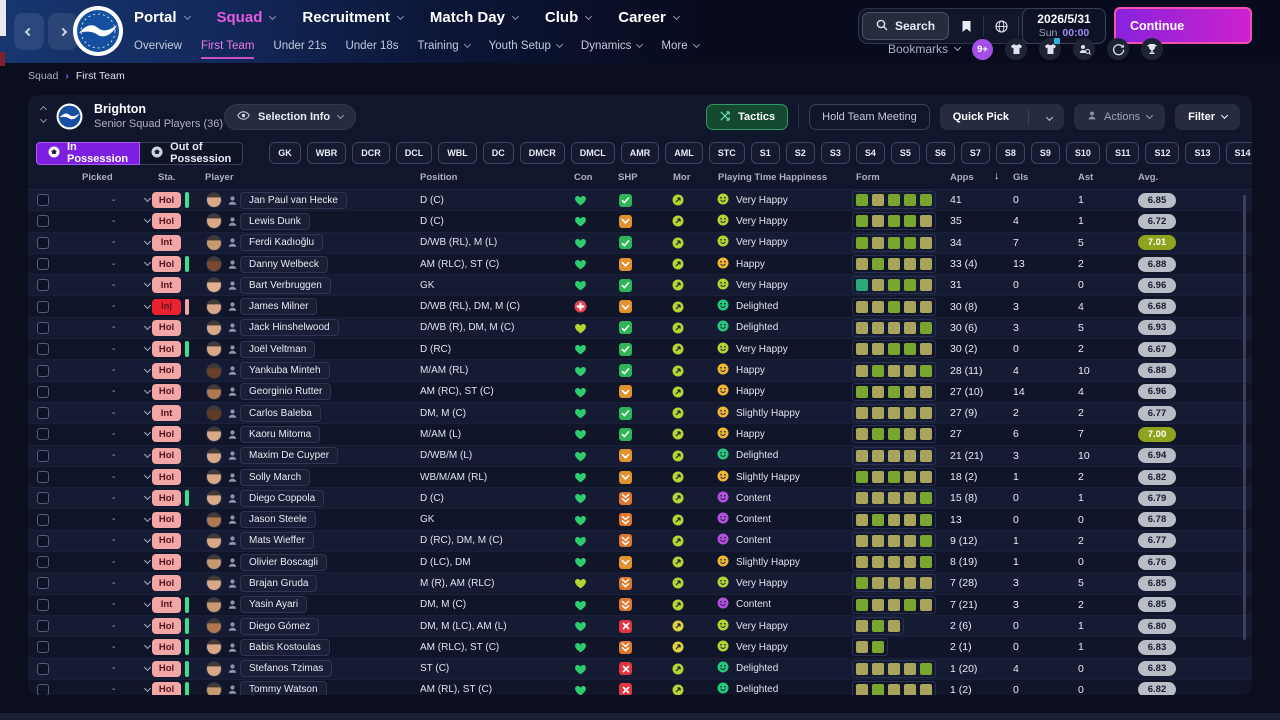  What do you see at coordinates (247, 17) in the screenshot?
I see `nav-squad: Squad` at bounding box center [247, 17].